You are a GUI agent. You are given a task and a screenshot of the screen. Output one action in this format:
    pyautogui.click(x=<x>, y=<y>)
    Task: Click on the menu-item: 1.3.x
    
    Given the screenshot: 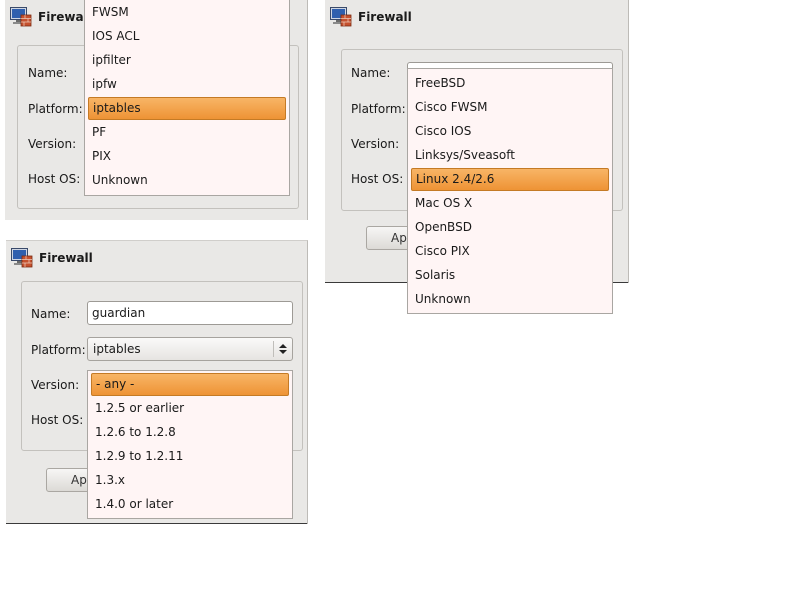 What is the action you would take?
    pyautogui.click(x=190, y=480)
    